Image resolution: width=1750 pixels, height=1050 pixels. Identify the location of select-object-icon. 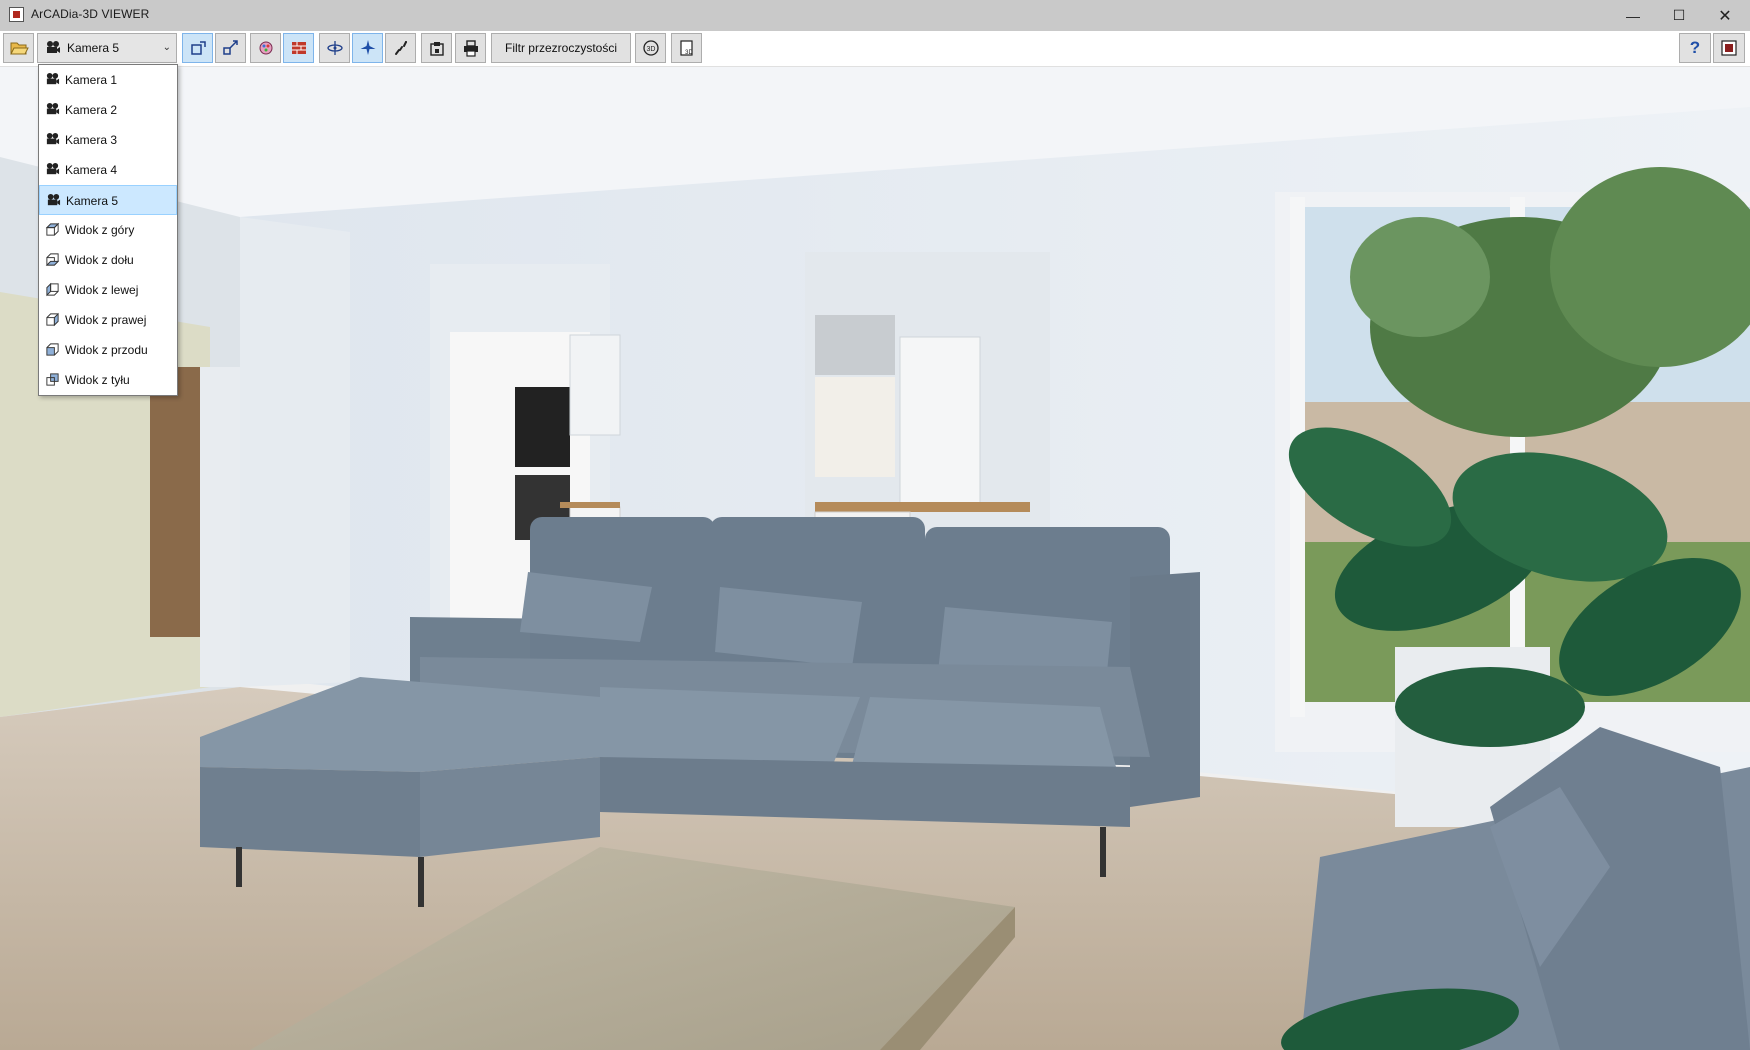
(198, 48).